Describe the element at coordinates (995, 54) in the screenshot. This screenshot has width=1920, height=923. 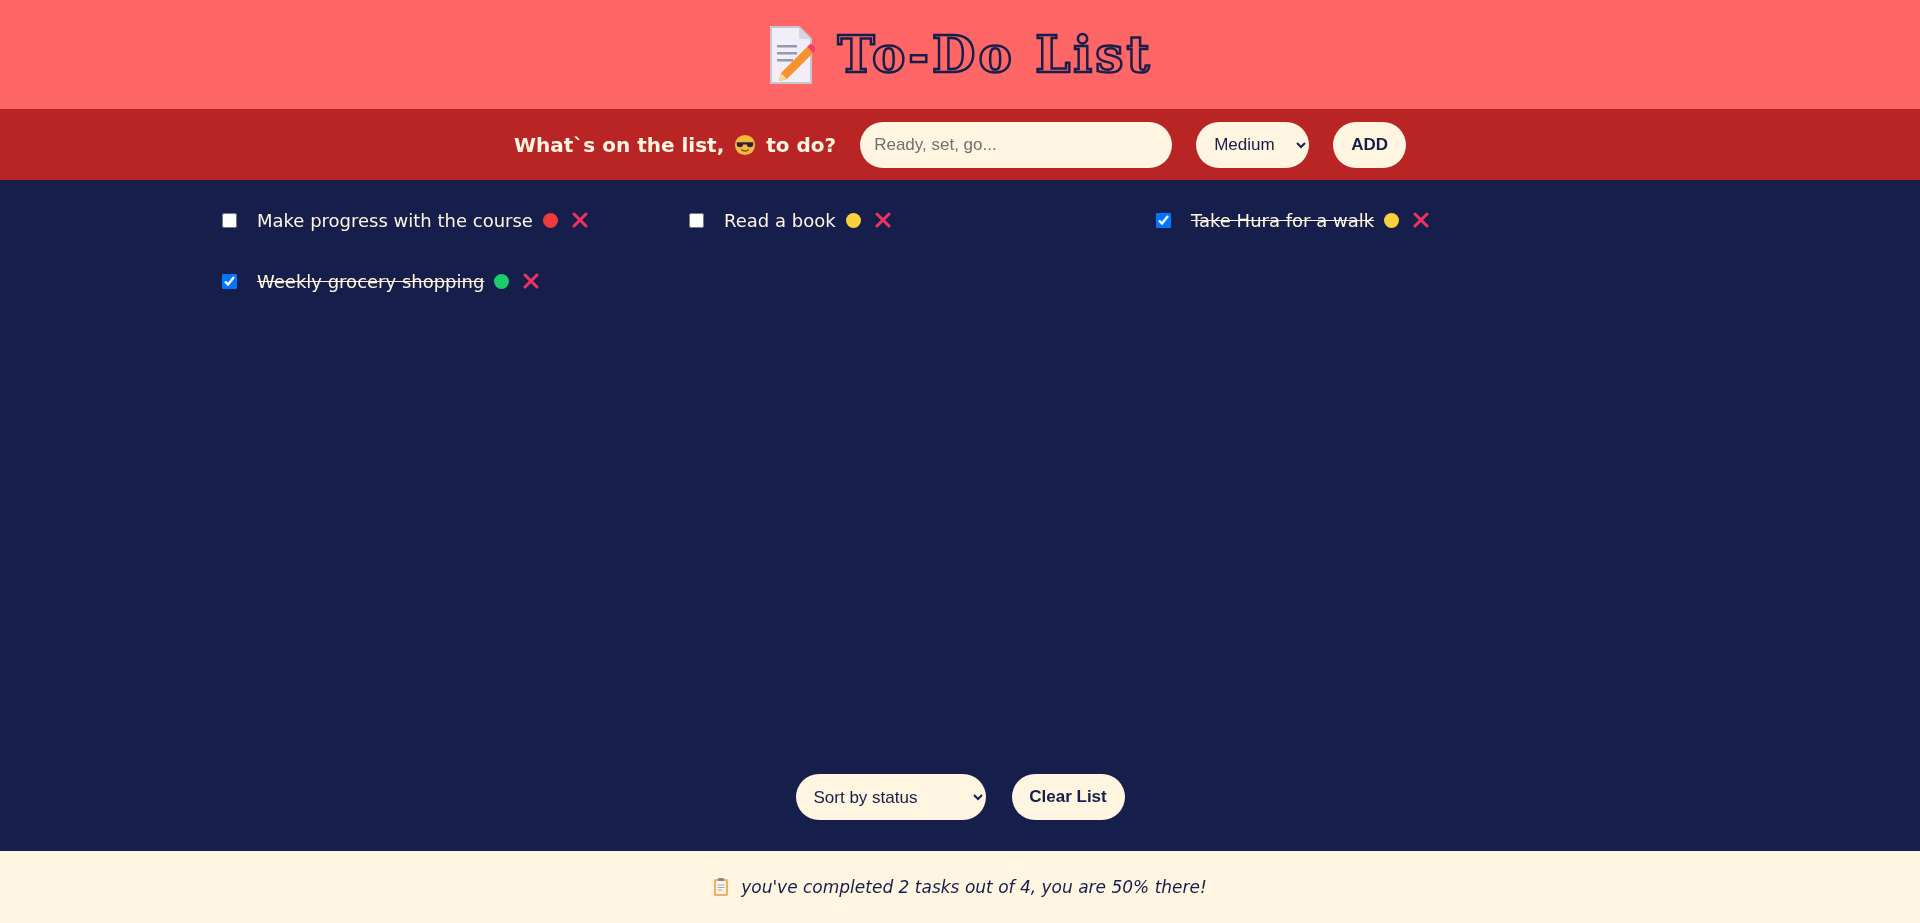
I see `app-title: To-Do List` at that location.